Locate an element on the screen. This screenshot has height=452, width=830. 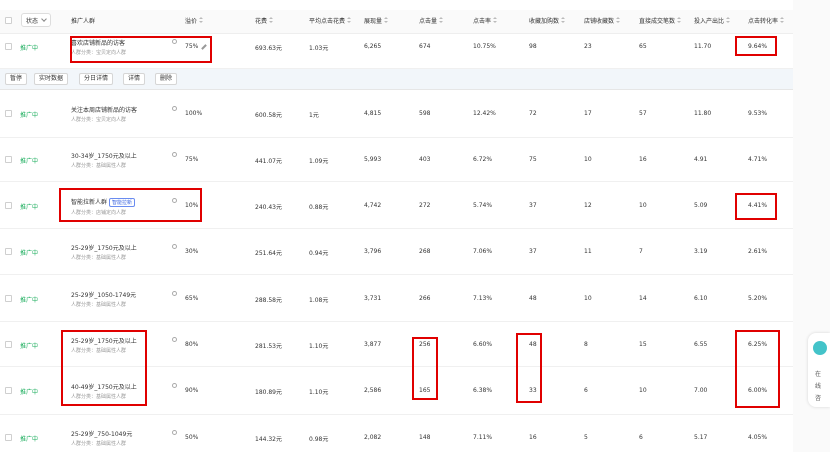
col-spend: 花费 is located at coordinates (264, 20).